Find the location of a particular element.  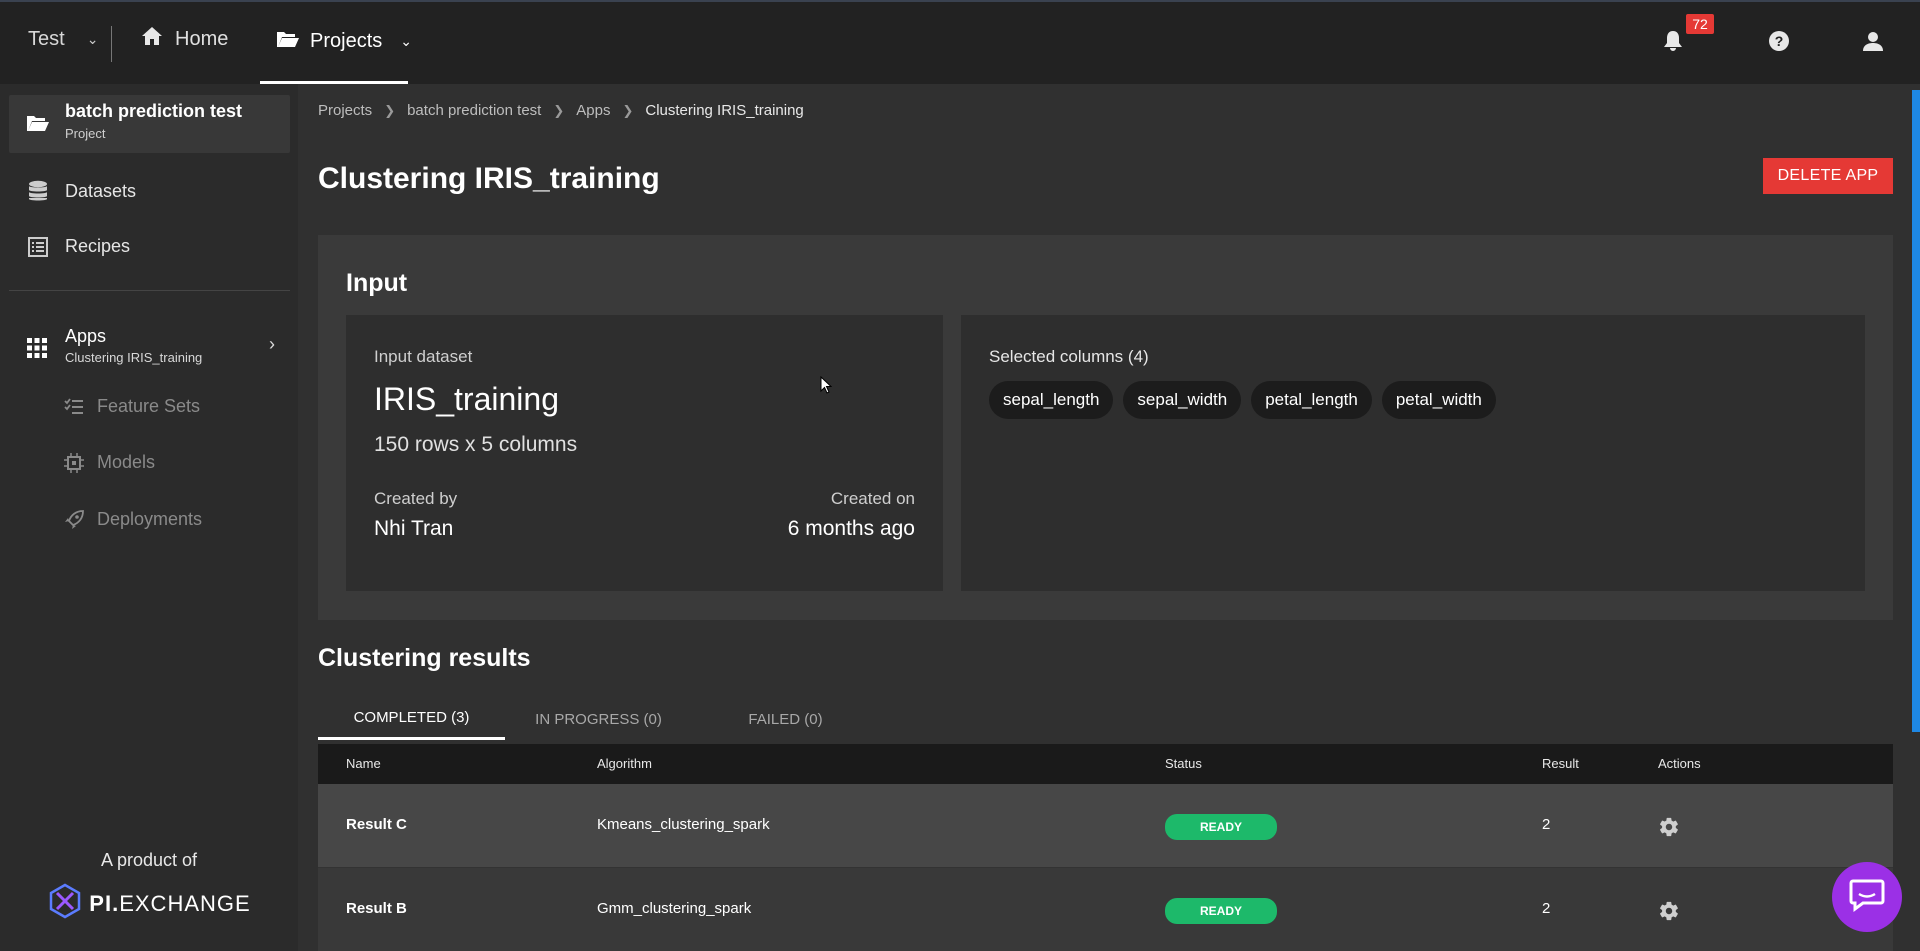

sidebar-item-models: Models is located at coordinates (109, 462).